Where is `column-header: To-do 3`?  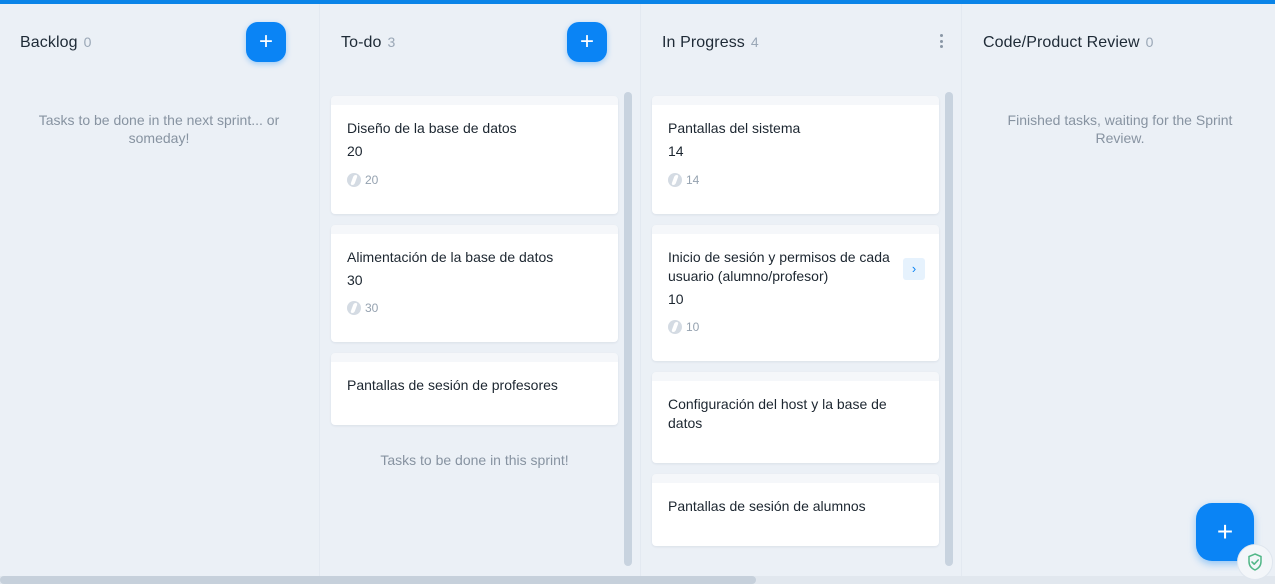
column-header: To-do 3 is located at coordinates (368, 43).